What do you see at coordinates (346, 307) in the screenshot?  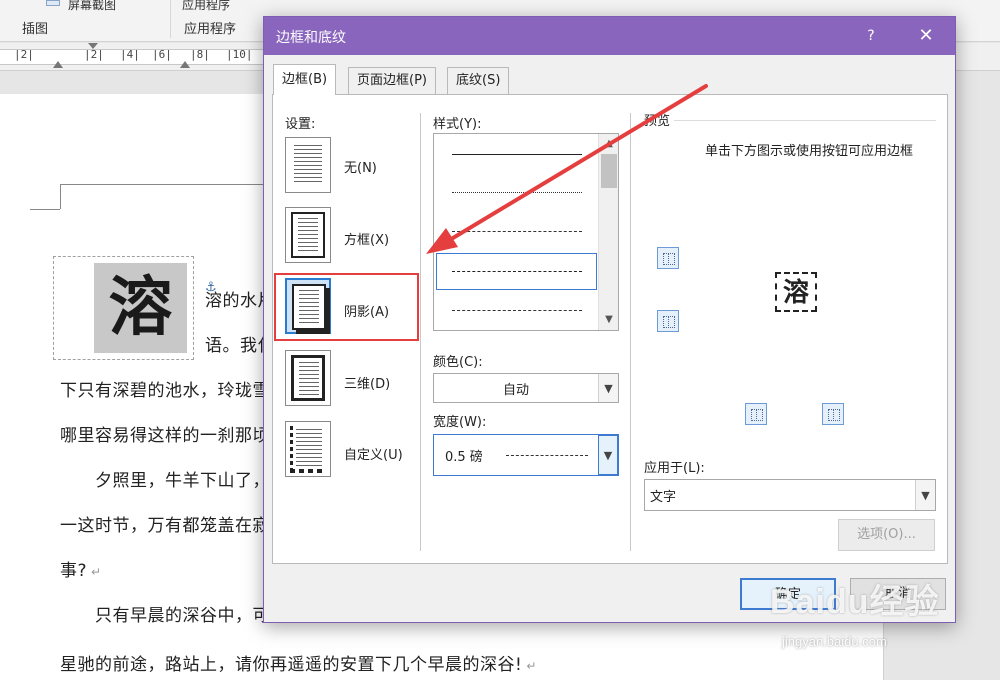 I see `highlight-box` at bounding box center [346, 307].